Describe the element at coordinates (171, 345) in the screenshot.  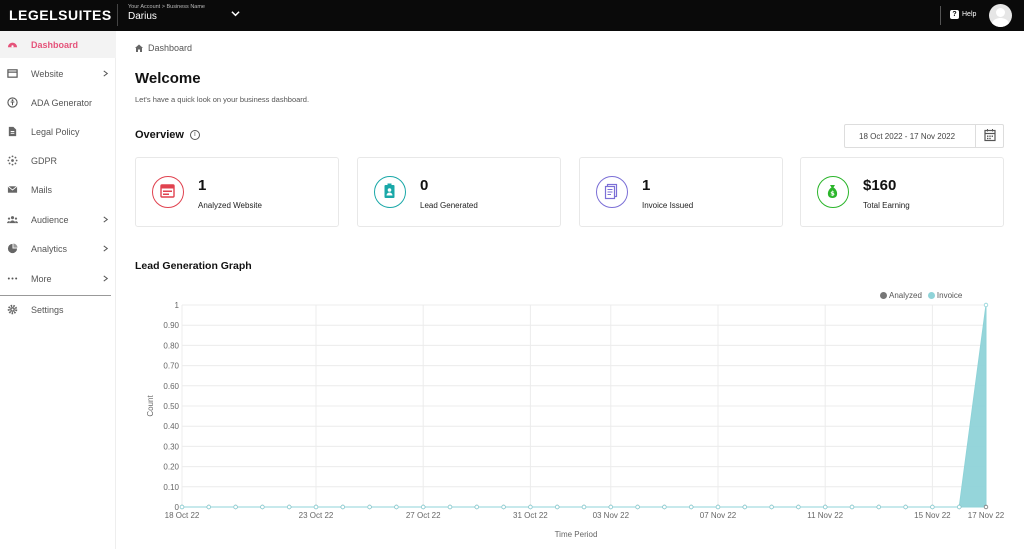
I see `y-tick-label: 0.80` at that location.